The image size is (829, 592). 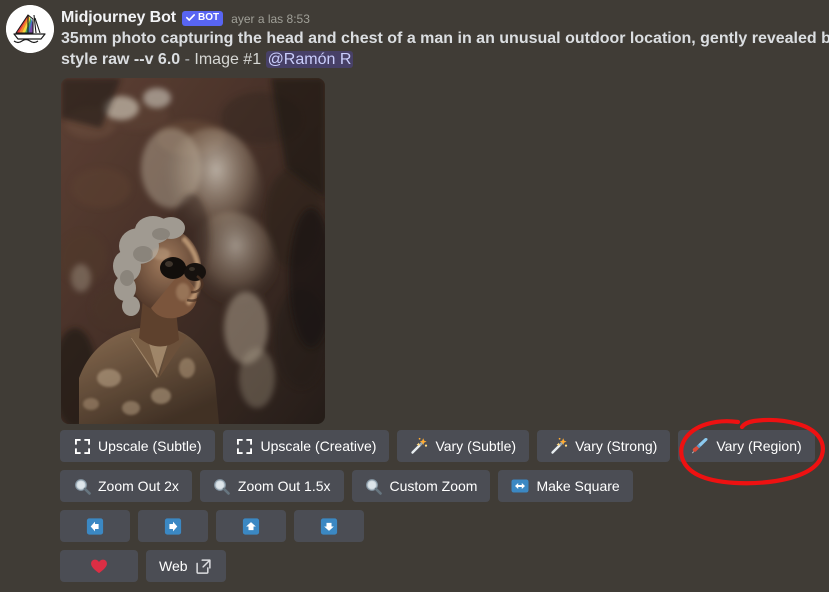 I want to click on author-name: Midjourney Bot, so click(x=118, y=18).